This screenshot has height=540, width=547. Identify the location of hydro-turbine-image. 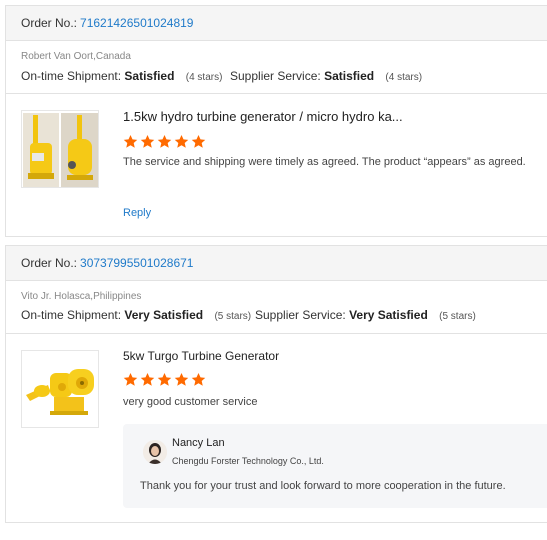
(60, 149).